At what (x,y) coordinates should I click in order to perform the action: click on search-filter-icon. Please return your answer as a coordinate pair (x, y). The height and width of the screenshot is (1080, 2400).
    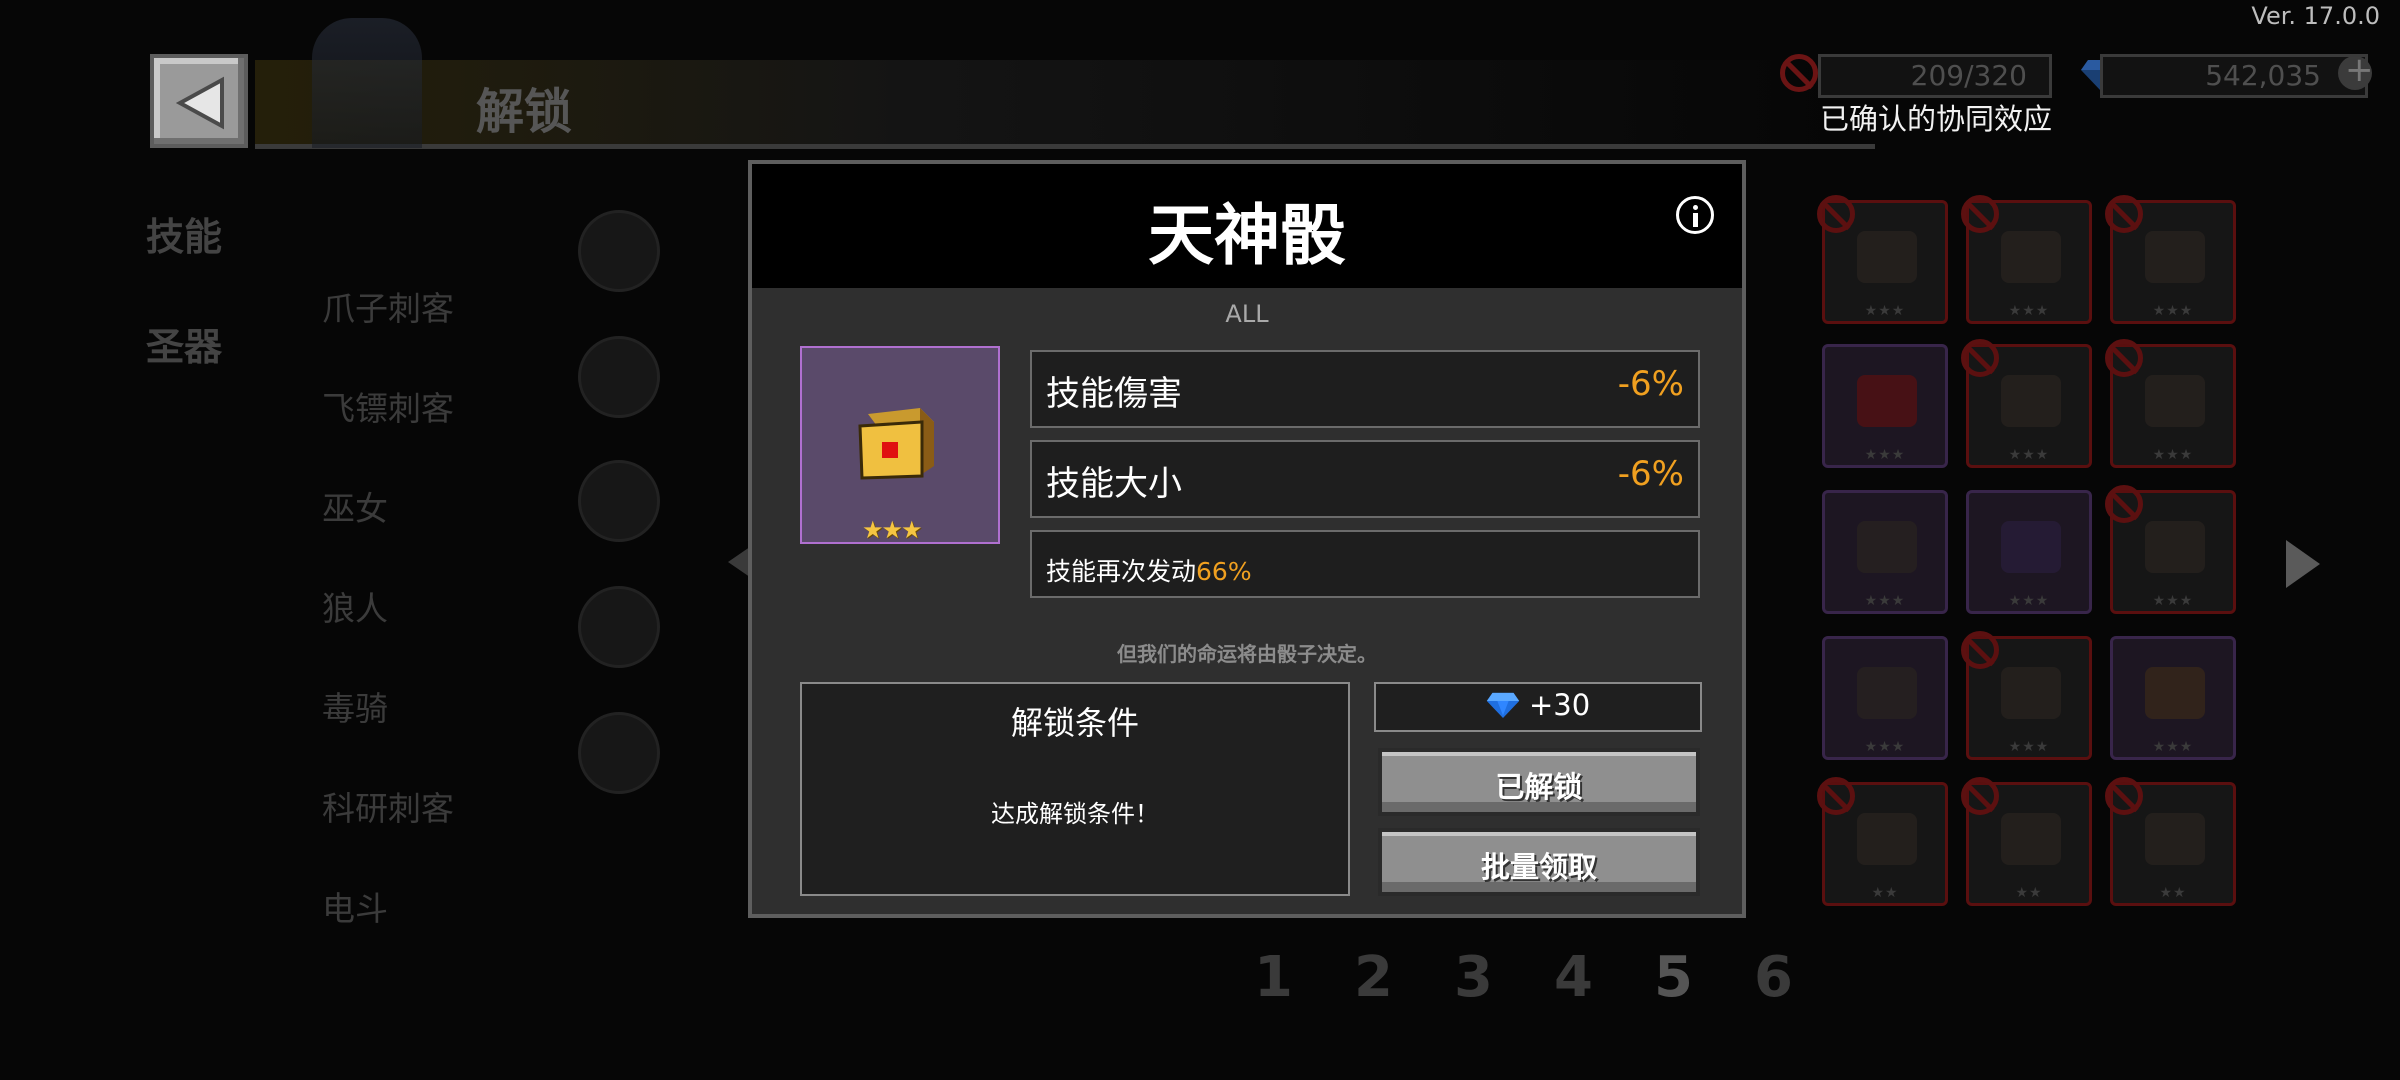
    Looking at the image, I should click on (619, 251).